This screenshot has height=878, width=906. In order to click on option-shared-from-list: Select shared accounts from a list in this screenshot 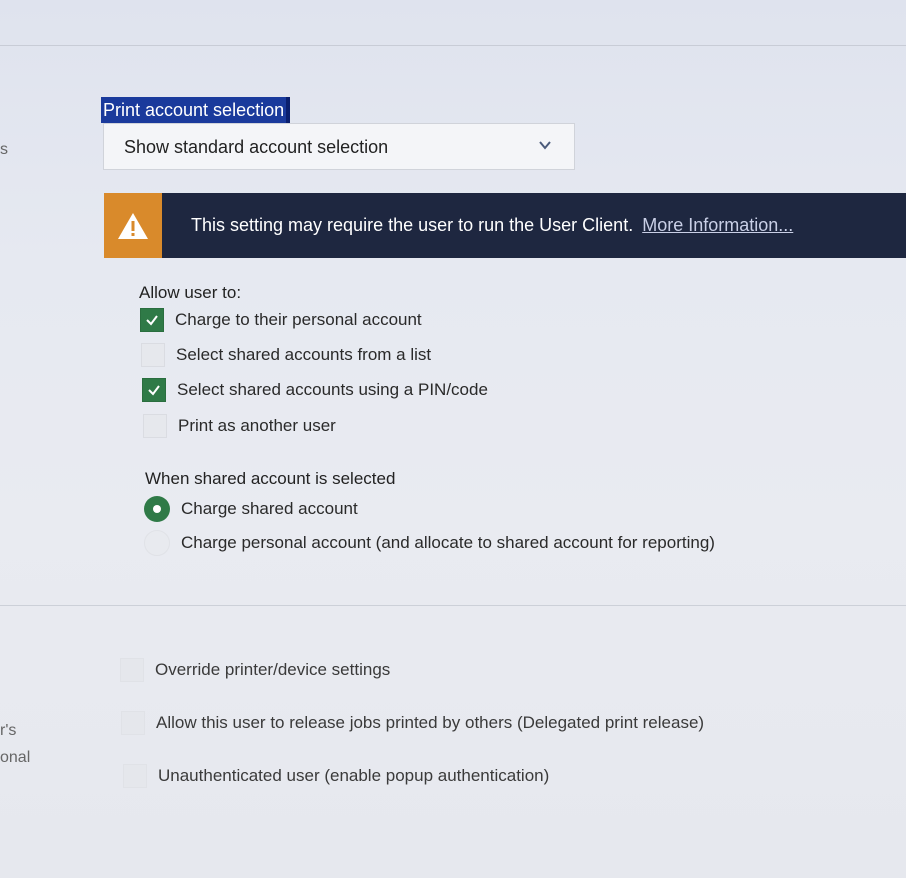, I will do `click(286, 355)`.